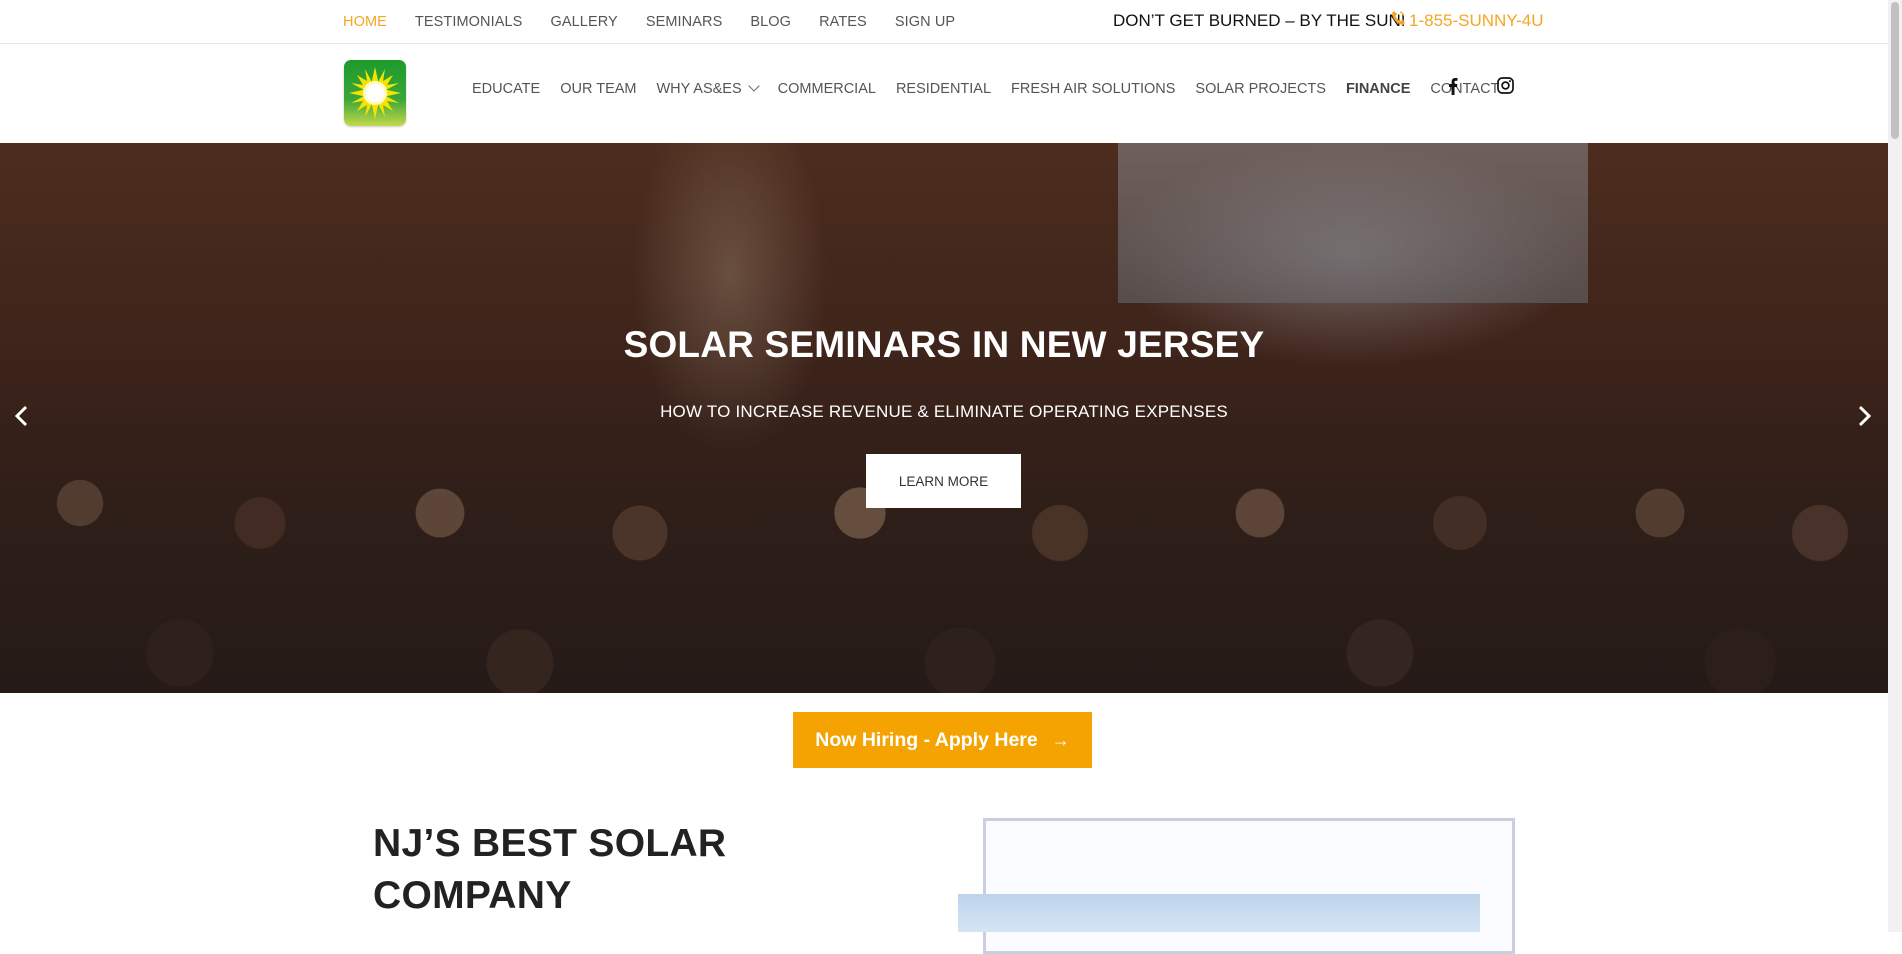  I want to click on phone-link: 1-855-SUNNY-4U, so click(1467, 20).